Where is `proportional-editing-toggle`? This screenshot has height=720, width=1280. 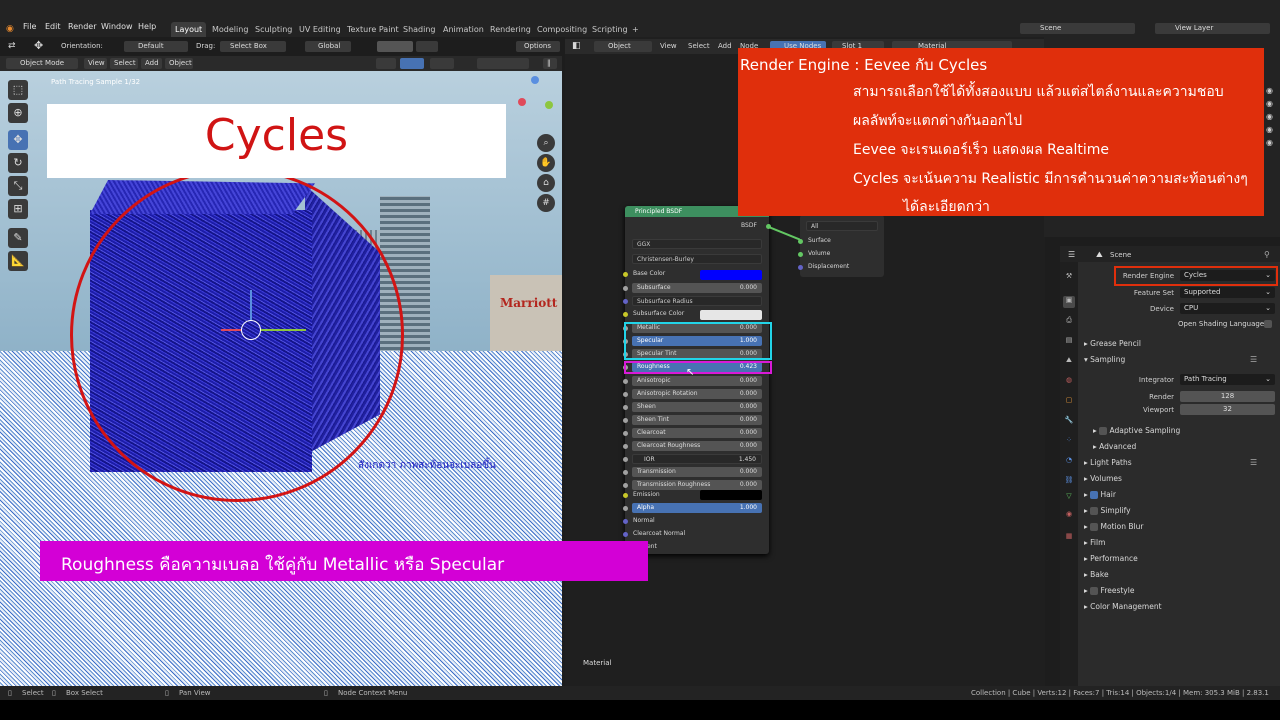 proportional-editing-toggle is located at coordinates (427, 46).